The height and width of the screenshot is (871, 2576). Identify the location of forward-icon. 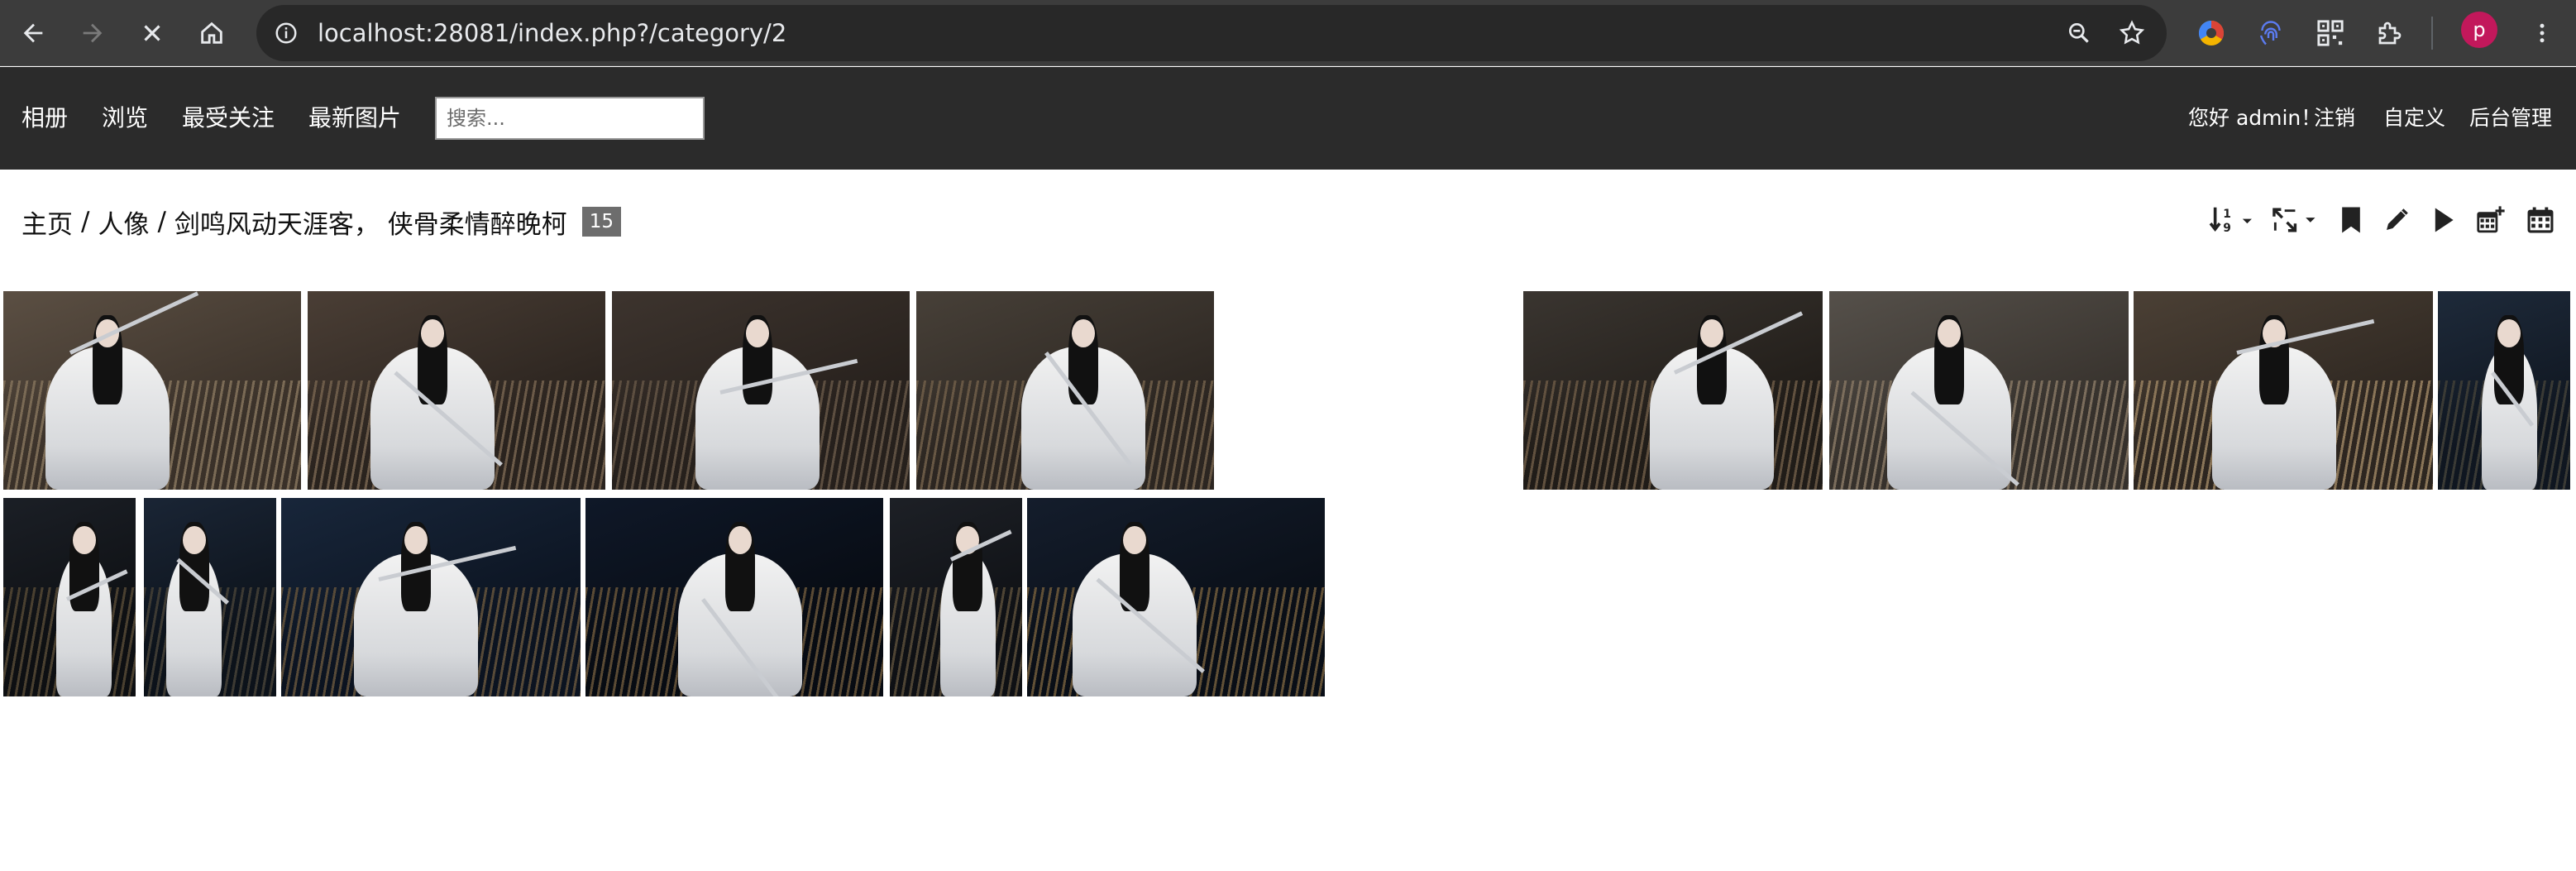
(93, 33).